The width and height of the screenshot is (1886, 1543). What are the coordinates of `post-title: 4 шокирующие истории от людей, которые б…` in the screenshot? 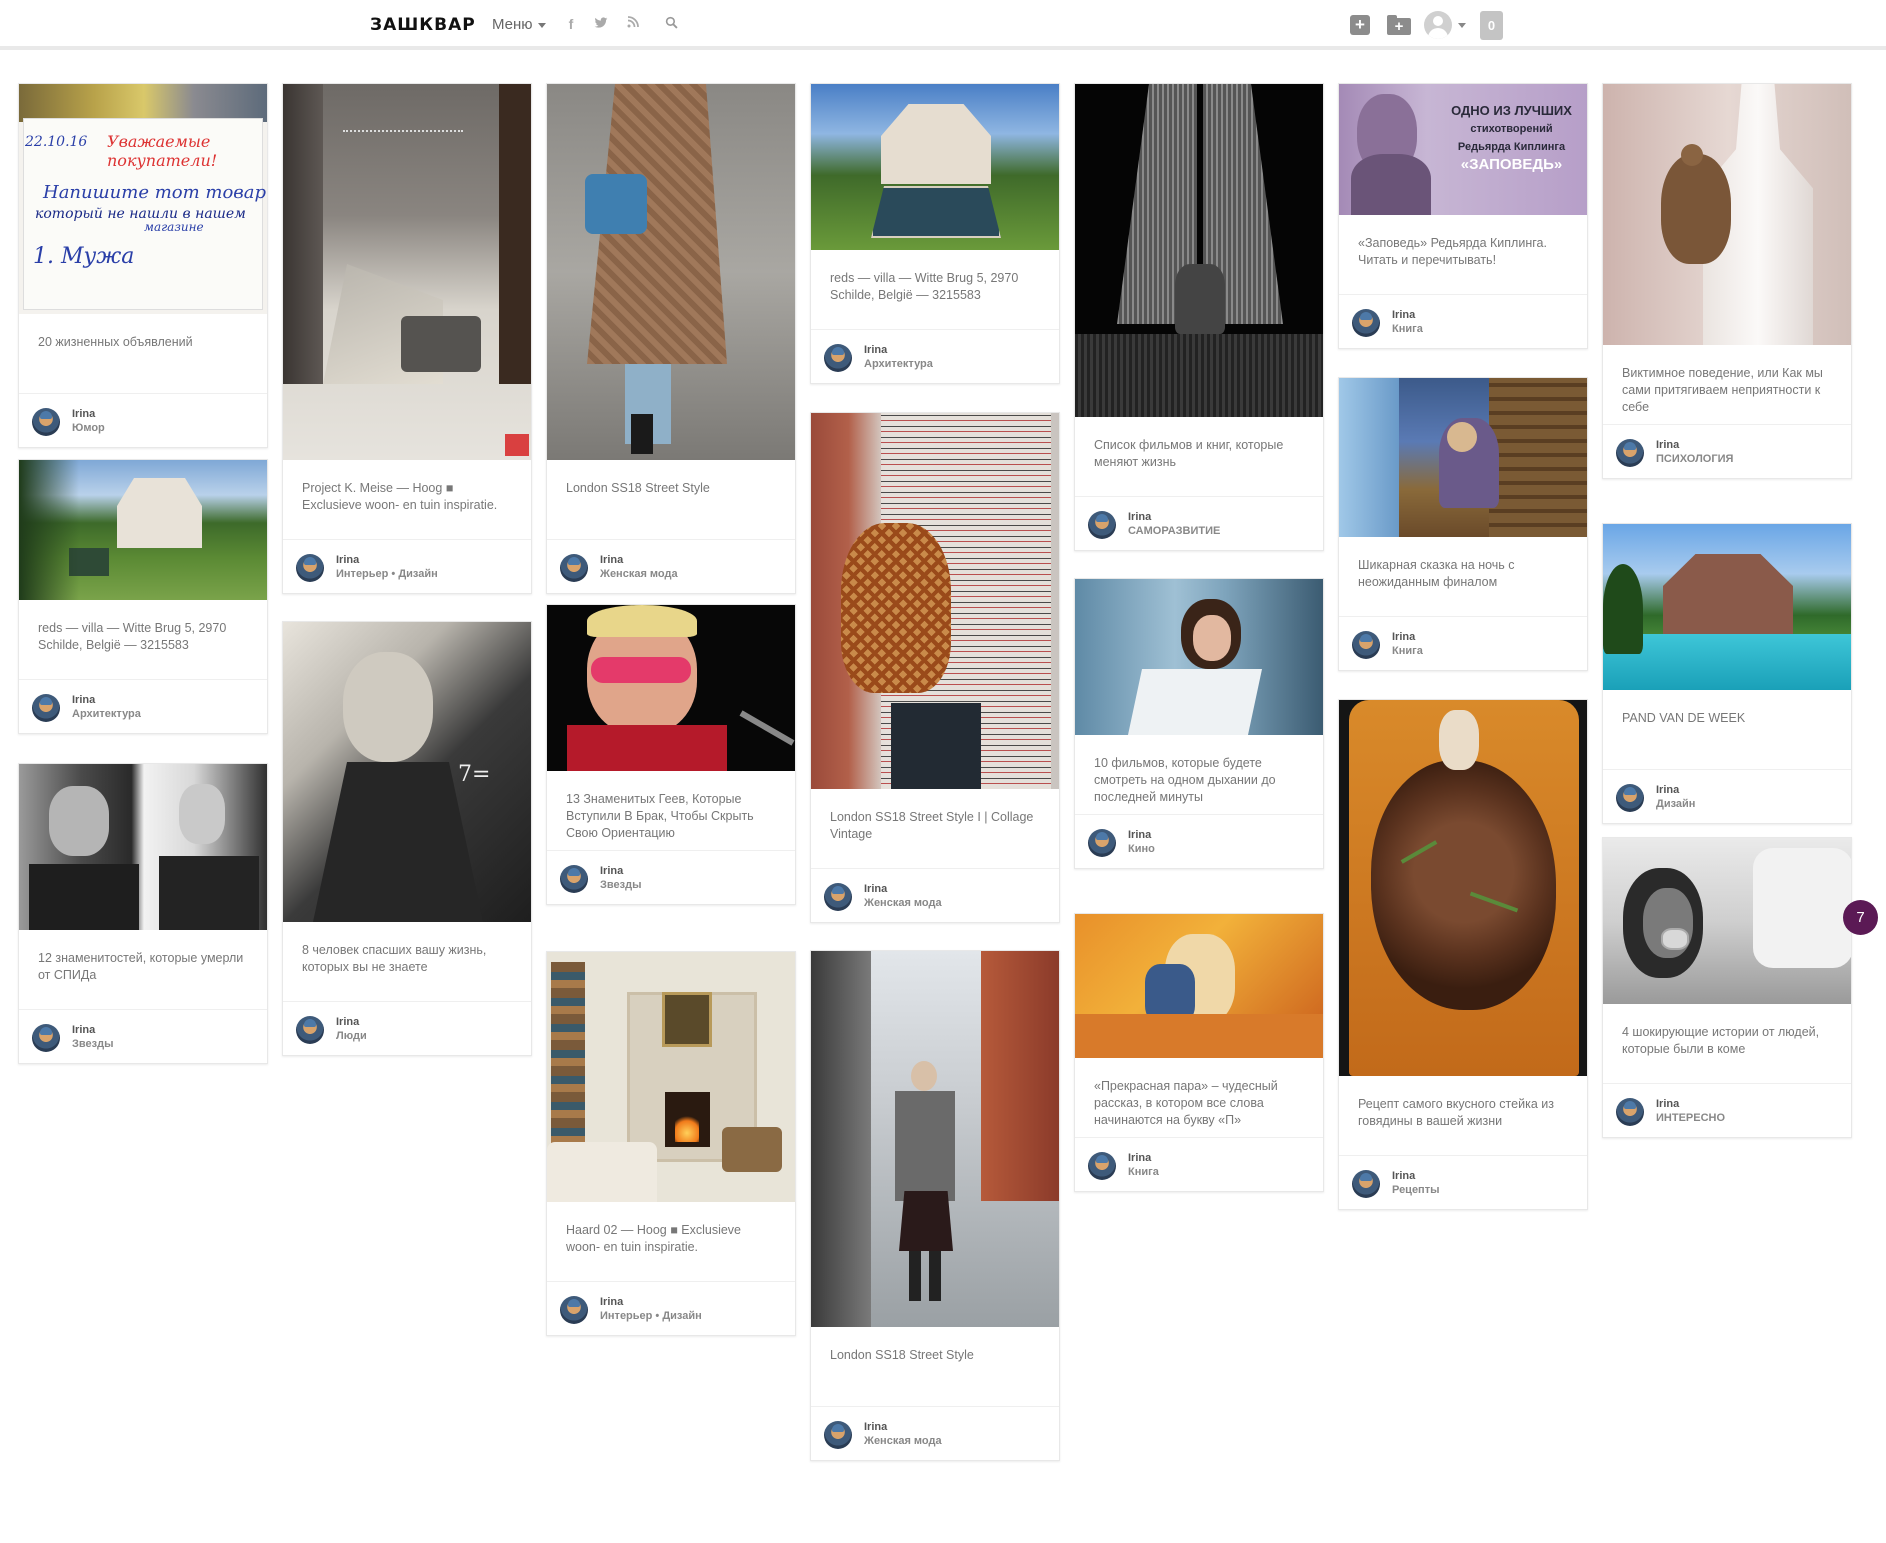 It's located at (1727, 1044).